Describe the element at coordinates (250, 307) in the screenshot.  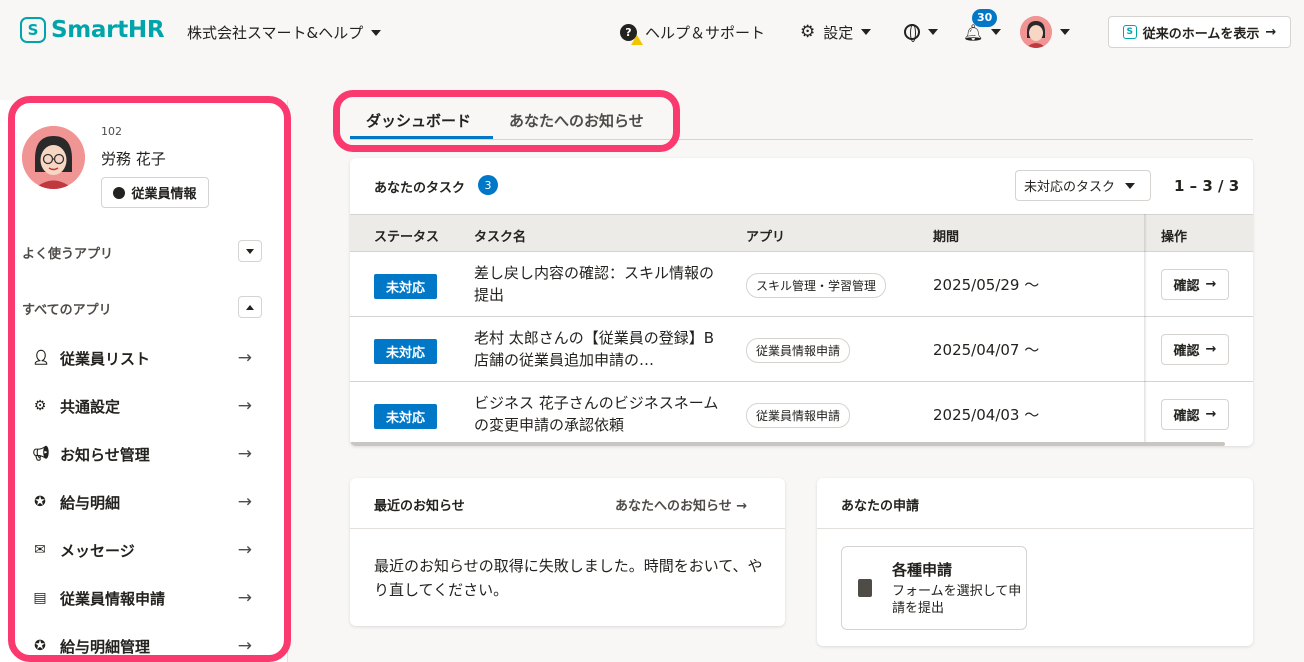
I see `all-apps-toggle` at that location.